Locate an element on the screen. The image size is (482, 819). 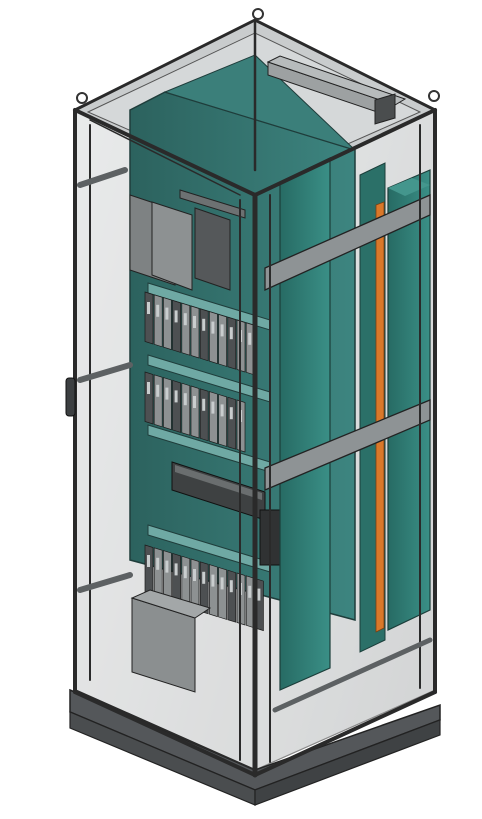
door-handle is located at coordinates (70, 397).